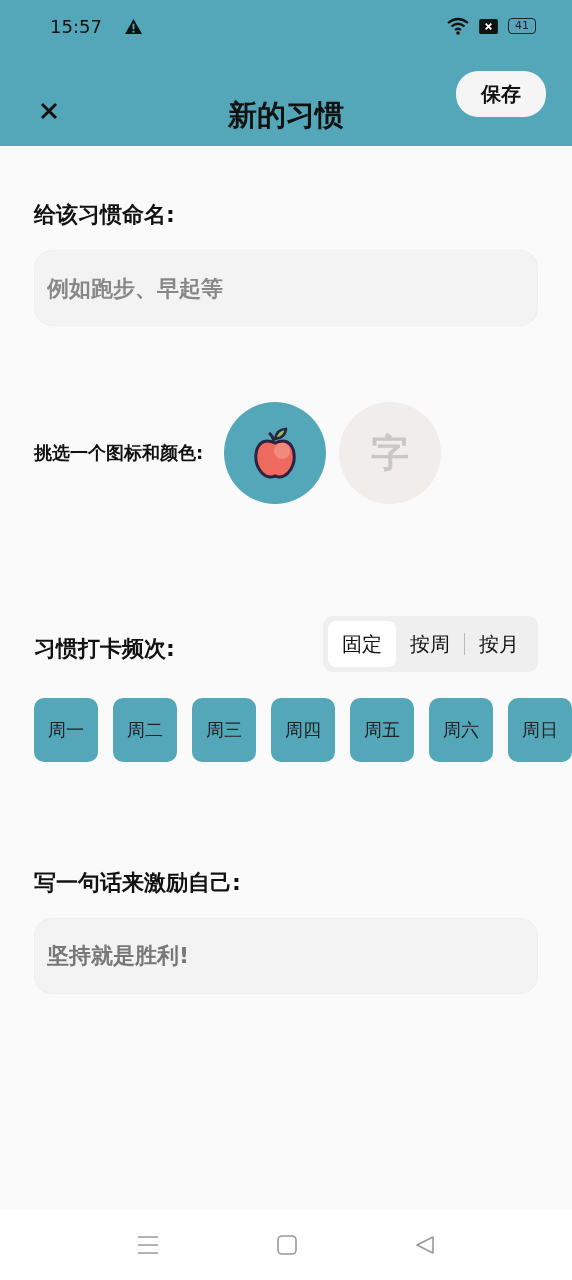  What do you see at coordinates (138, 883) in the screenshot?
I see `section-label: 写一句话来激励自己:` at bounding box center [138, 883].